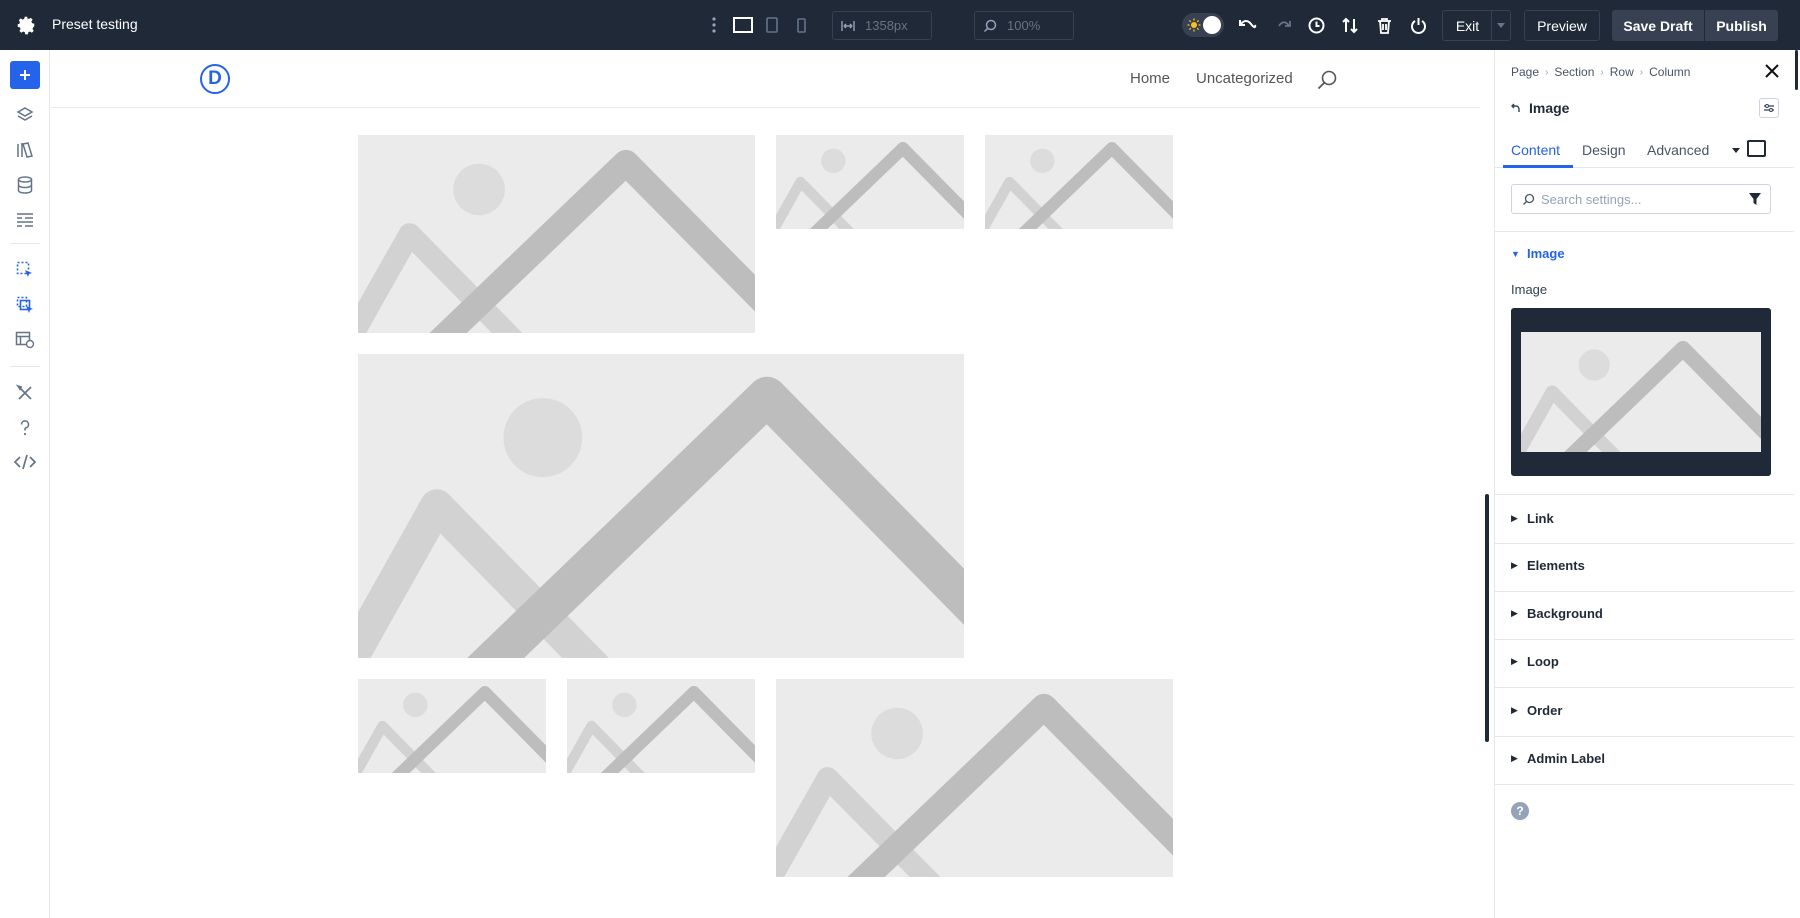  I want to click on plus-icon, so click(25, 75).